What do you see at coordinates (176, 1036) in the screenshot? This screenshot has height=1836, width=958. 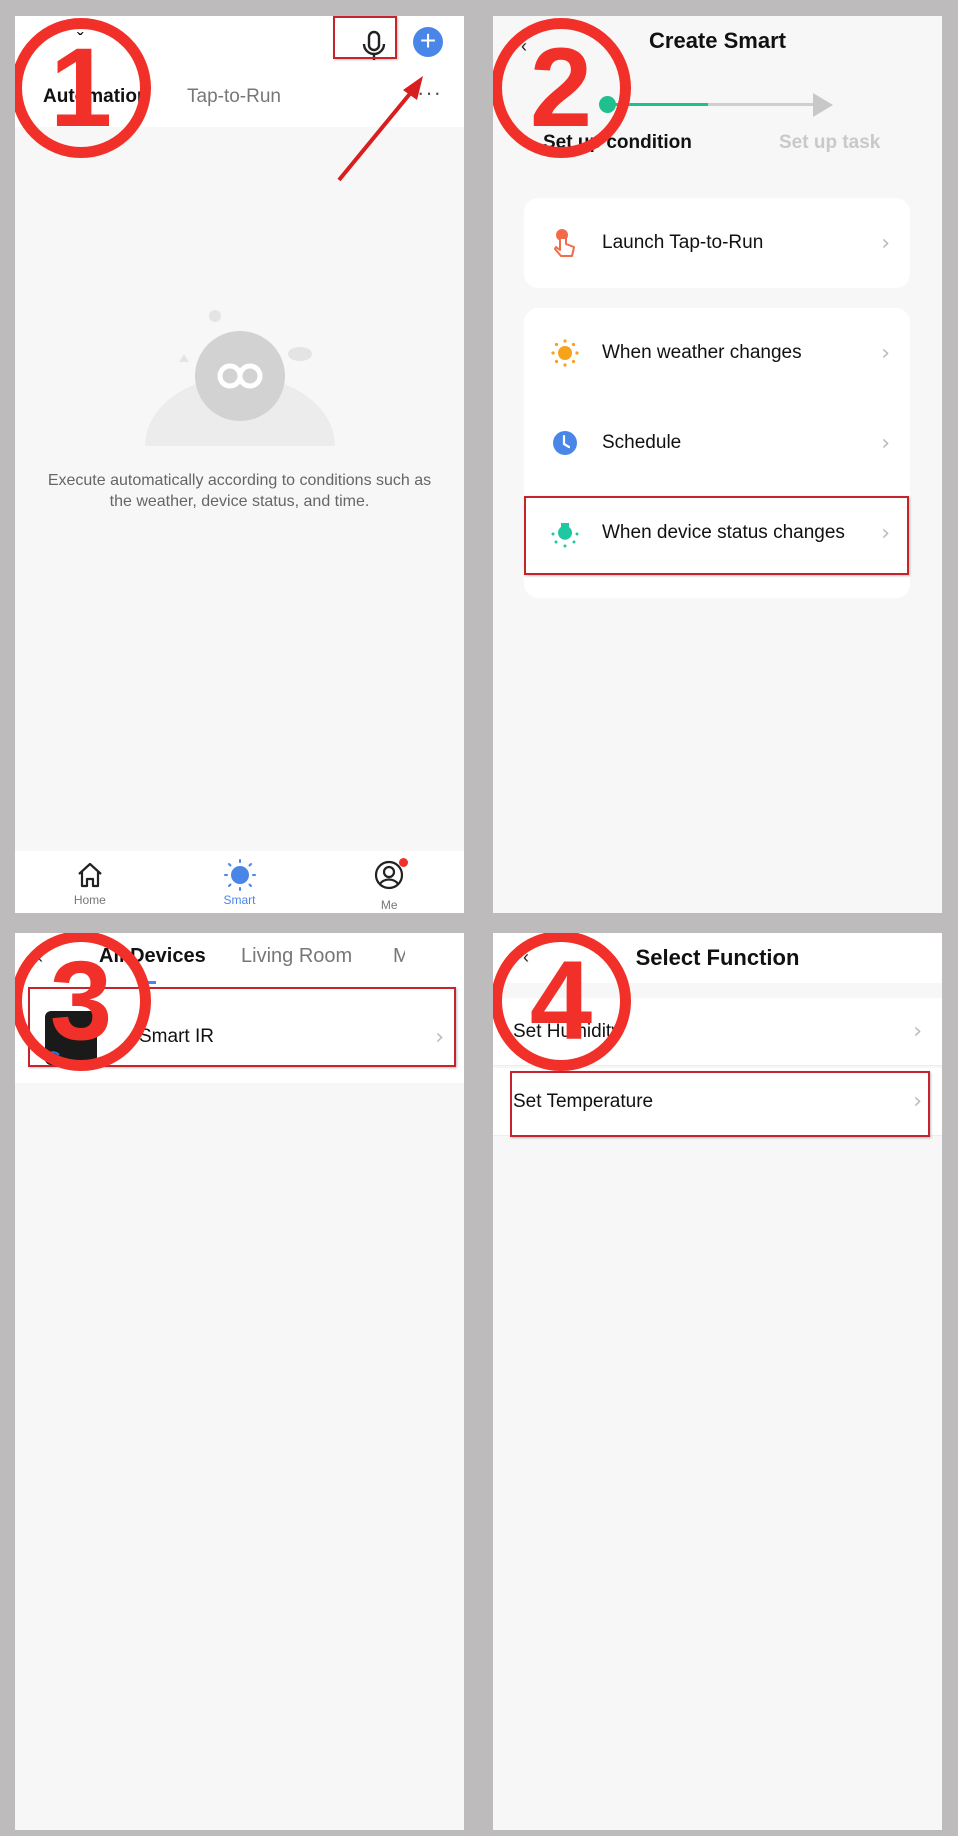 I see `device-label: Smart IR` at bounding box center [176, 1036].